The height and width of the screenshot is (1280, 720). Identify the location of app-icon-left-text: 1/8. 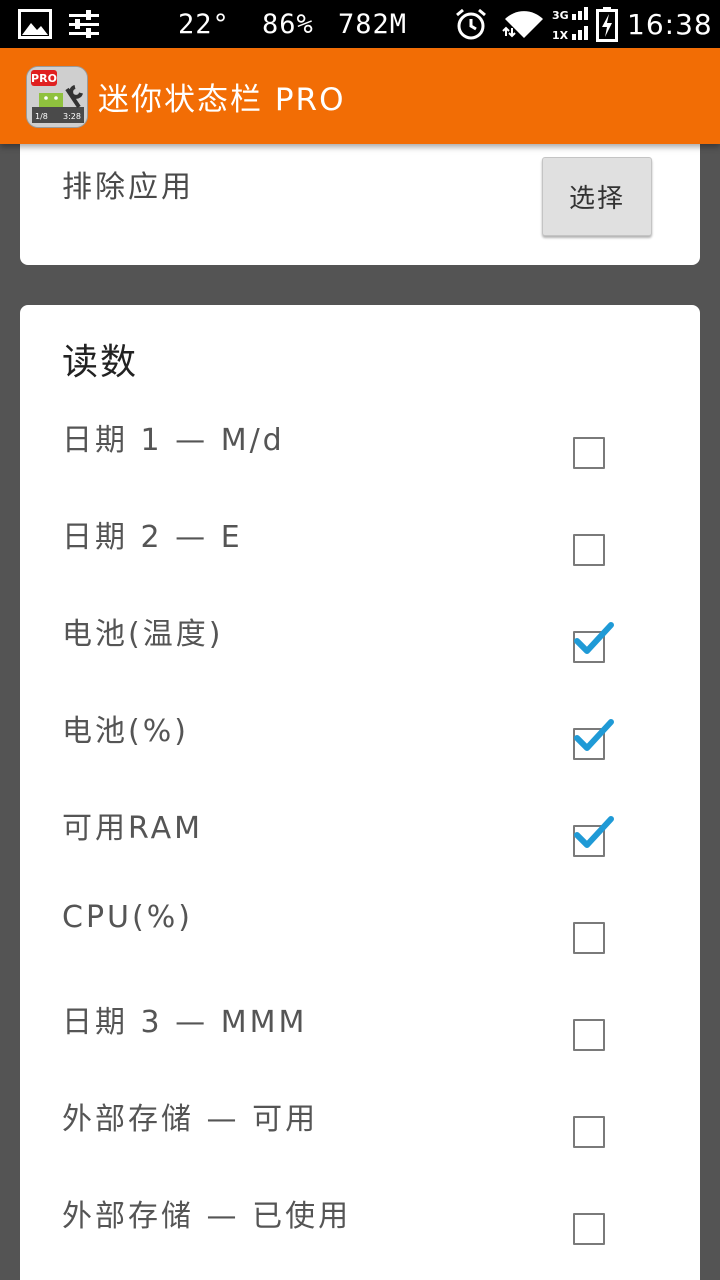
(41, 116).